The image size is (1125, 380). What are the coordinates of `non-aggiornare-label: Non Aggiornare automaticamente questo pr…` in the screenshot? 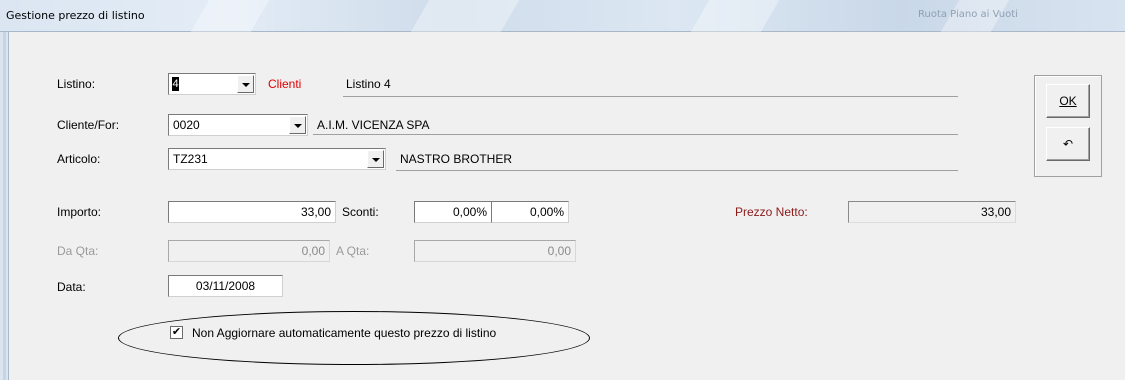 It's located at (344, 333).